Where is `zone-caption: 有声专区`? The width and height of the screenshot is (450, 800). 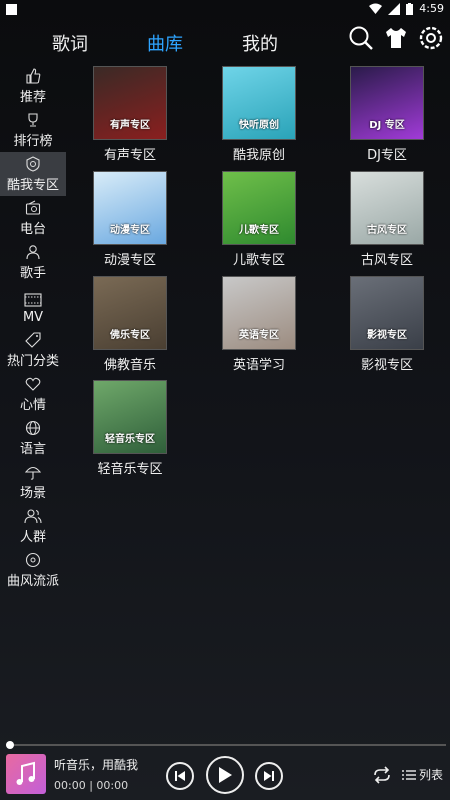
zone-caption: 有声专区 is located at coordinates (130, 125).